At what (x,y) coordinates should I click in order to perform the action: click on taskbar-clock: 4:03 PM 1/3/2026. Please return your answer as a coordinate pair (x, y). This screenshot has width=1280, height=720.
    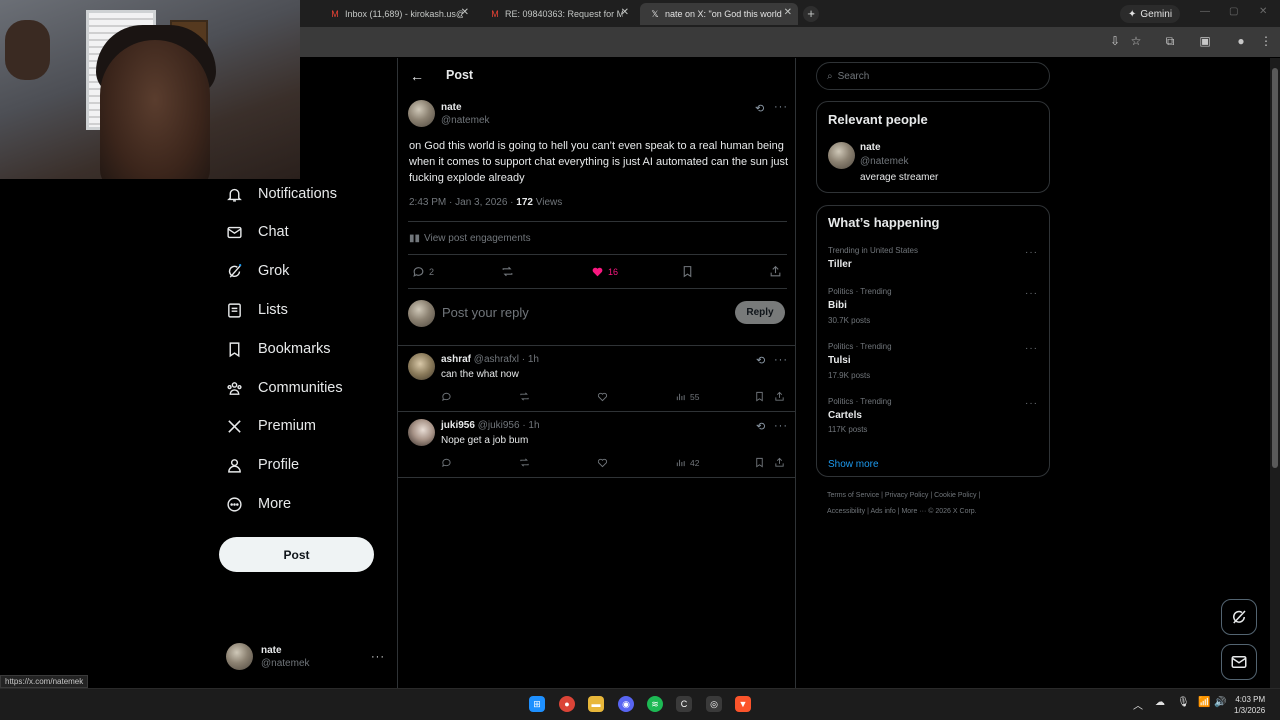
    Looking at the image, I should click on (1249, 705).